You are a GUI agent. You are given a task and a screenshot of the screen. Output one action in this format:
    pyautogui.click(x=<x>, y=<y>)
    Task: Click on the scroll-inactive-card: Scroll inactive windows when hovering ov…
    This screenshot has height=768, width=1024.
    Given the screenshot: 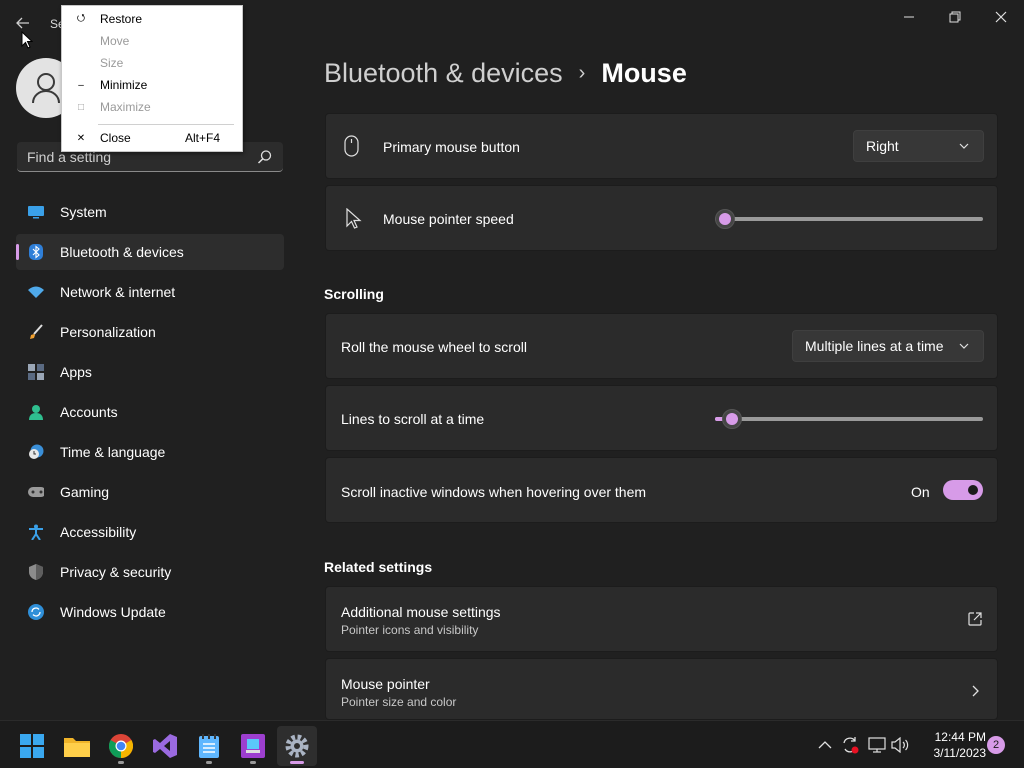 What is the action you would take?
    pyautogui.click(x=661, y=490)
    